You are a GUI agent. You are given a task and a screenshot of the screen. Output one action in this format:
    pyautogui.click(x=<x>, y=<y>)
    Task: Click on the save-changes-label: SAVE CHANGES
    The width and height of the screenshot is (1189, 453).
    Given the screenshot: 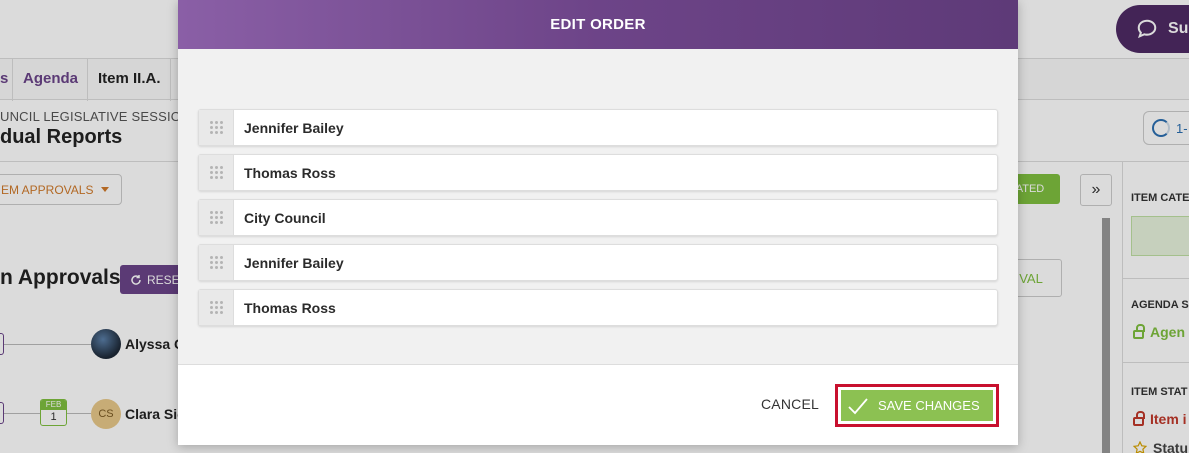 What is the action you would take?
    pyautogui.click(x=929, y=405)
    